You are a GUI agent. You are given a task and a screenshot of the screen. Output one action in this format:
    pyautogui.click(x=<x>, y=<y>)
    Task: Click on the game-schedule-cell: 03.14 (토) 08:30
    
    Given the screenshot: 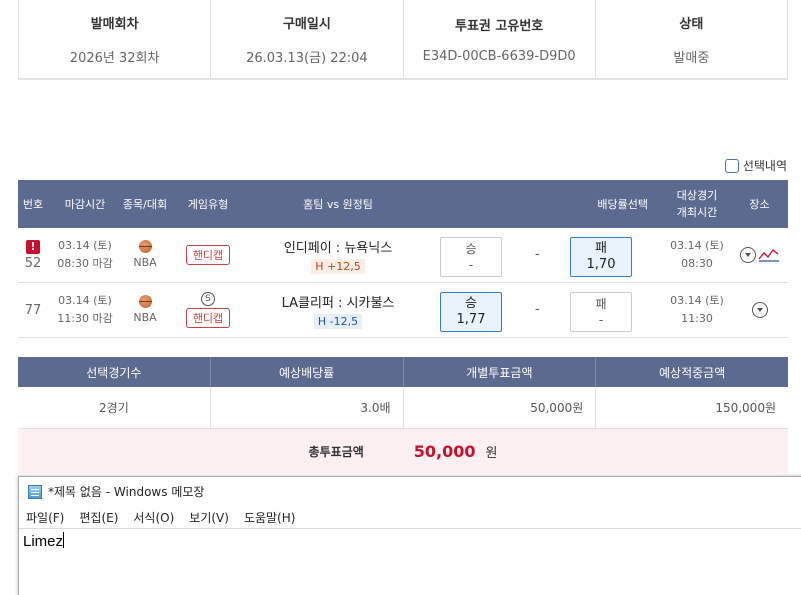 What is the action you would take?
    pyautogui.click(x=697, y=255)
    